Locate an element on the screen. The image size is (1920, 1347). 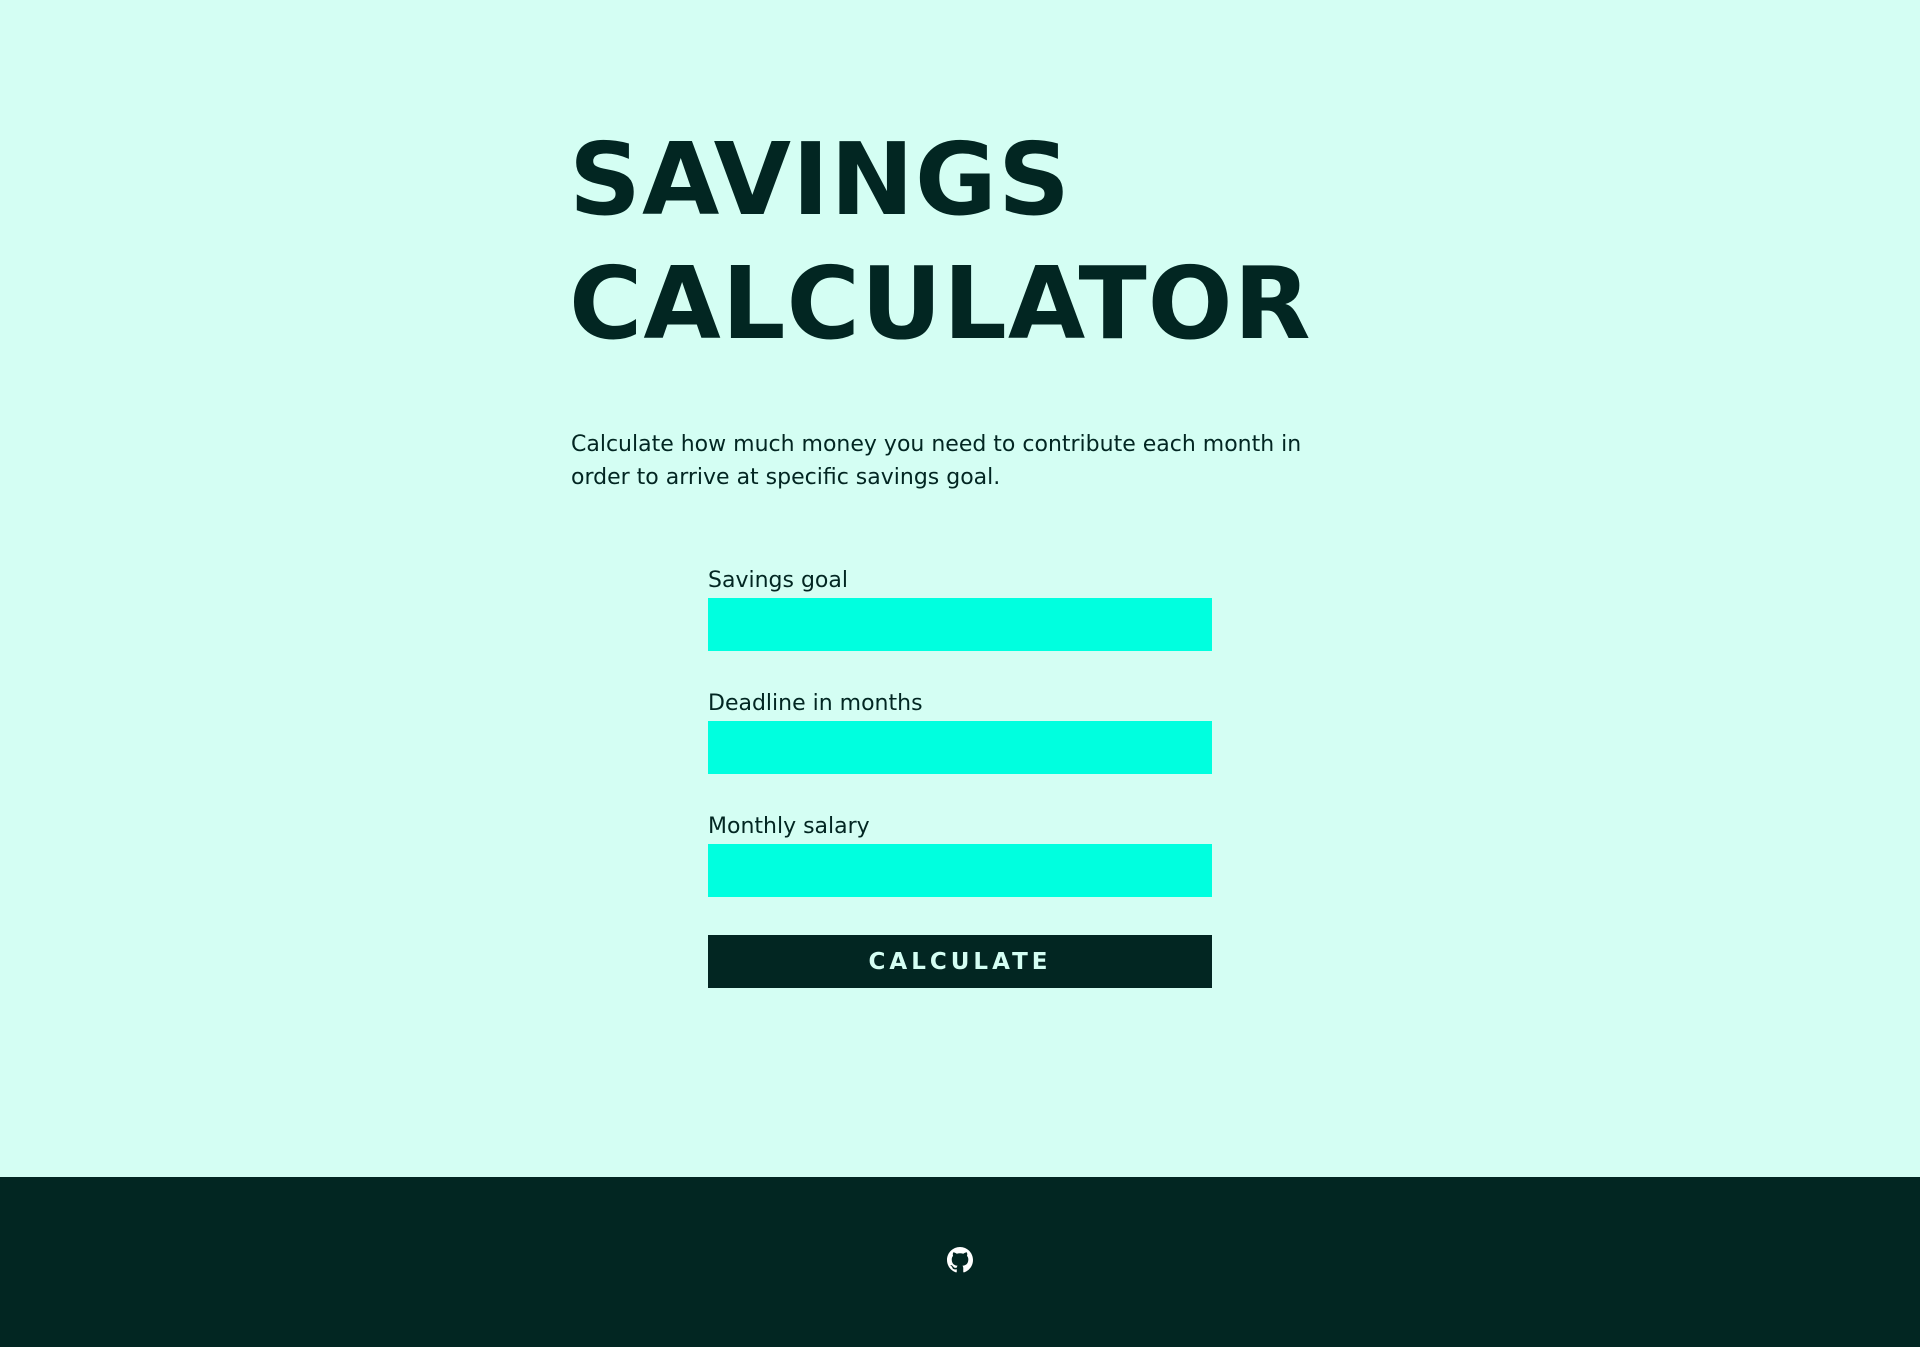
github-icon is located at coordinates (960, 1260).